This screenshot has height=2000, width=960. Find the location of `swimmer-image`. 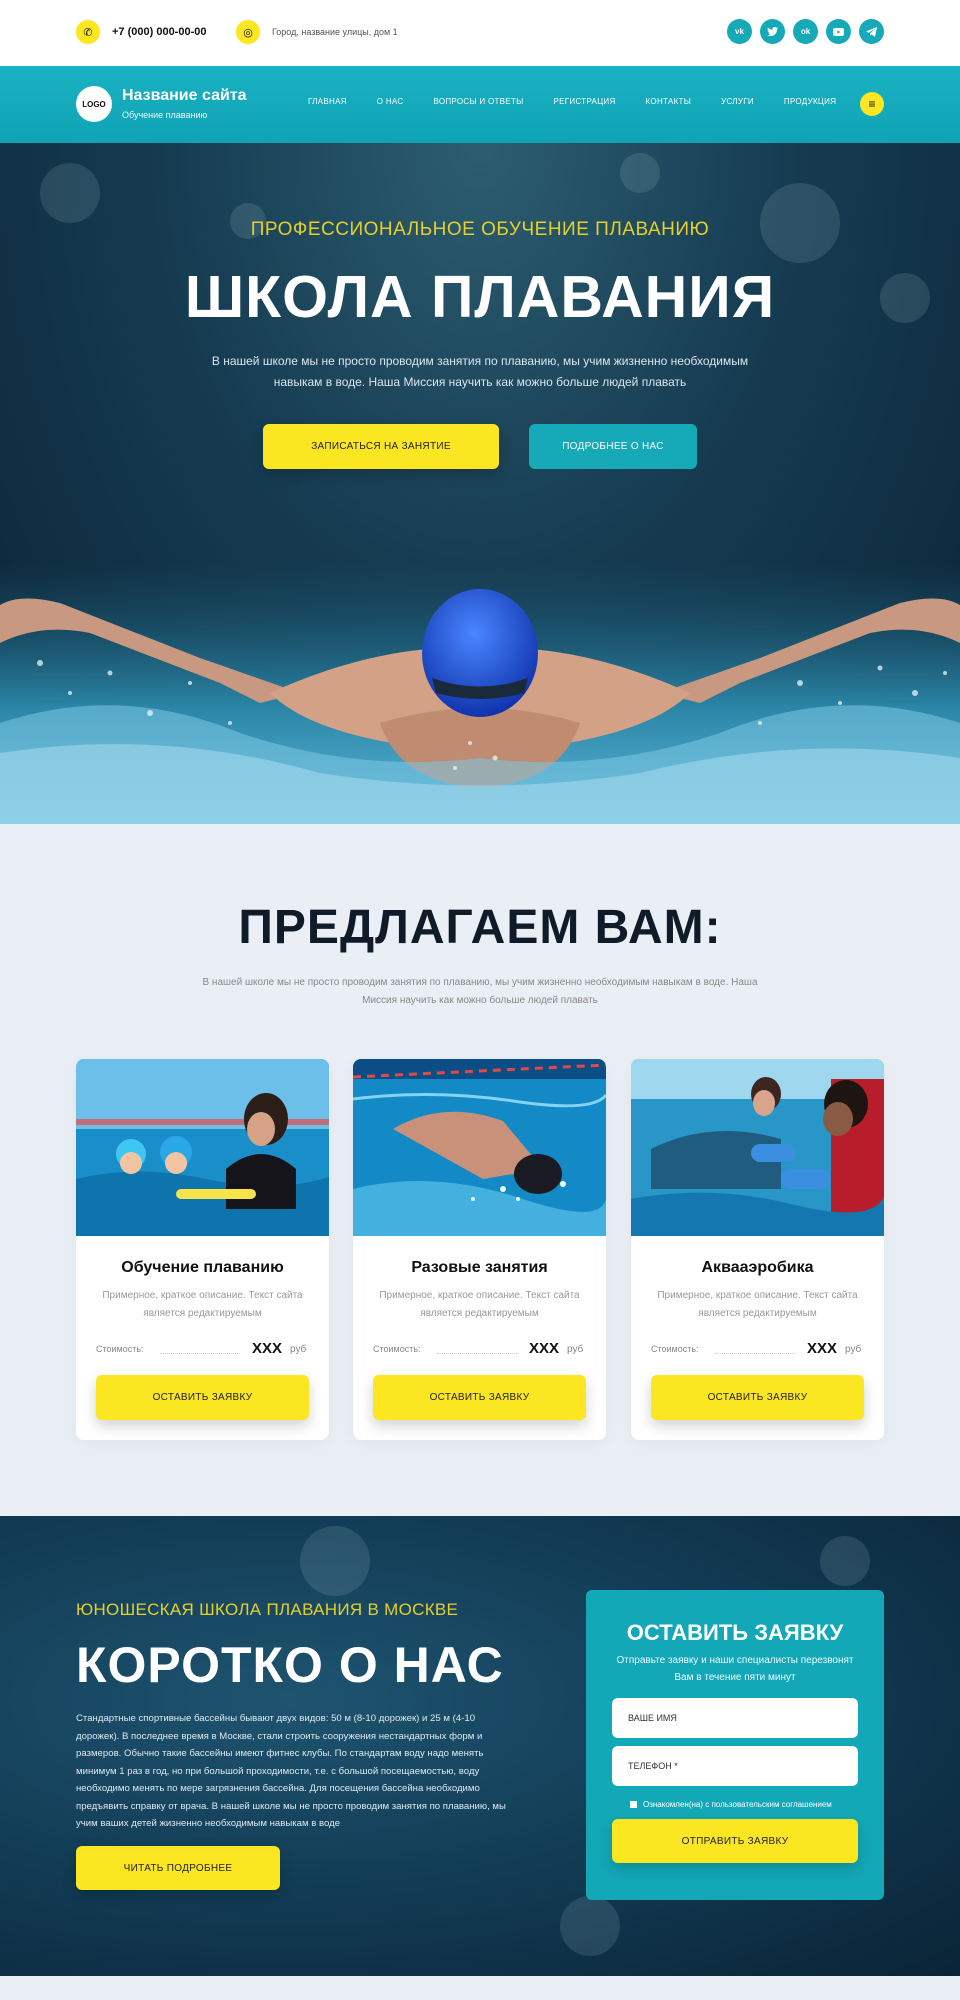

swimmer-image is located at coordinates (480, 693).